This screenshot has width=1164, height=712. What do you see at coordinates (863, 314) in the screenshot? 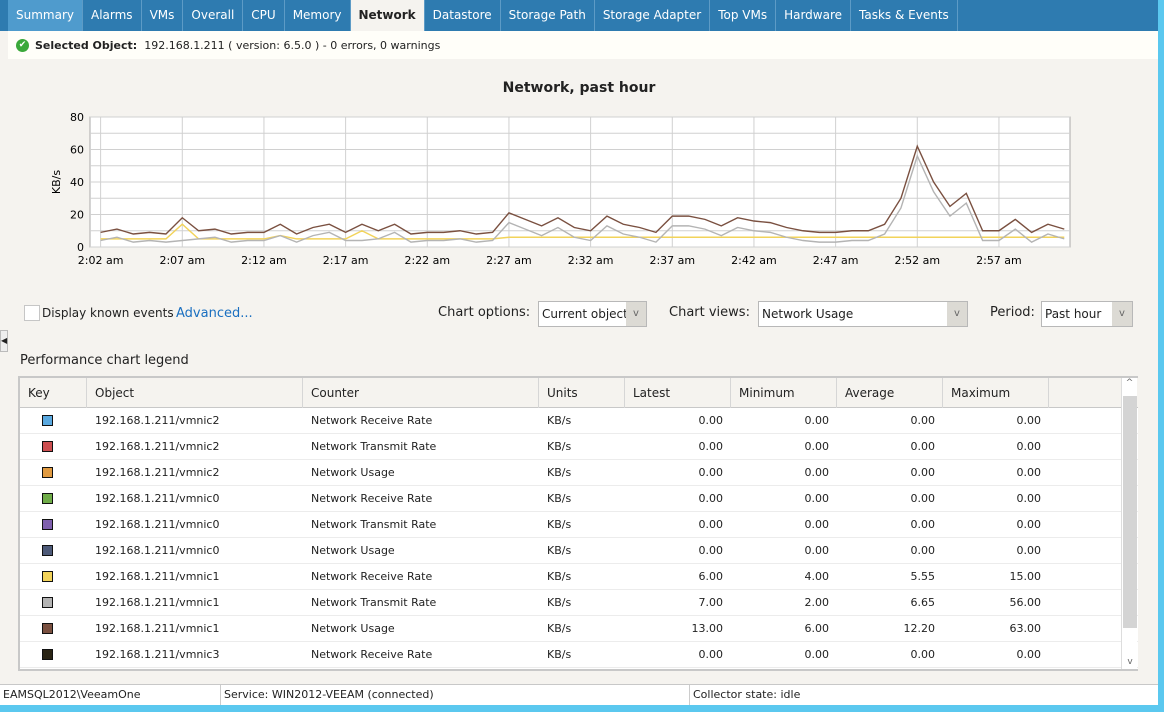
I see `chart-views-dropdown: Network Usage v` at bounding box center [863, 314].